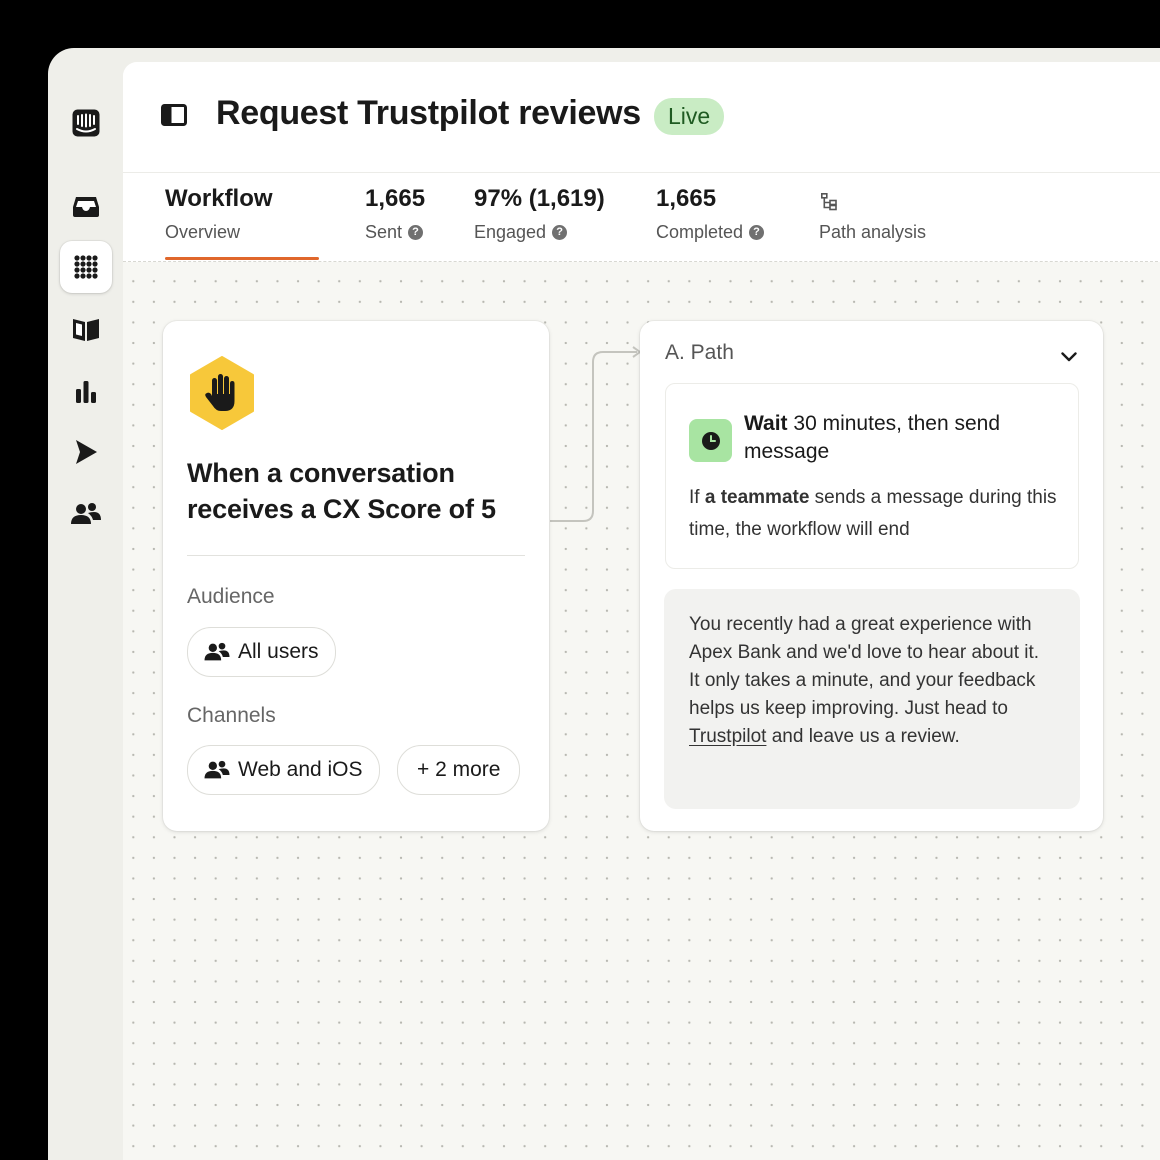 The height and width of the screenshot is (1160, 1160). I want to click on engaged-label: Engaged?, so click(521, 232).